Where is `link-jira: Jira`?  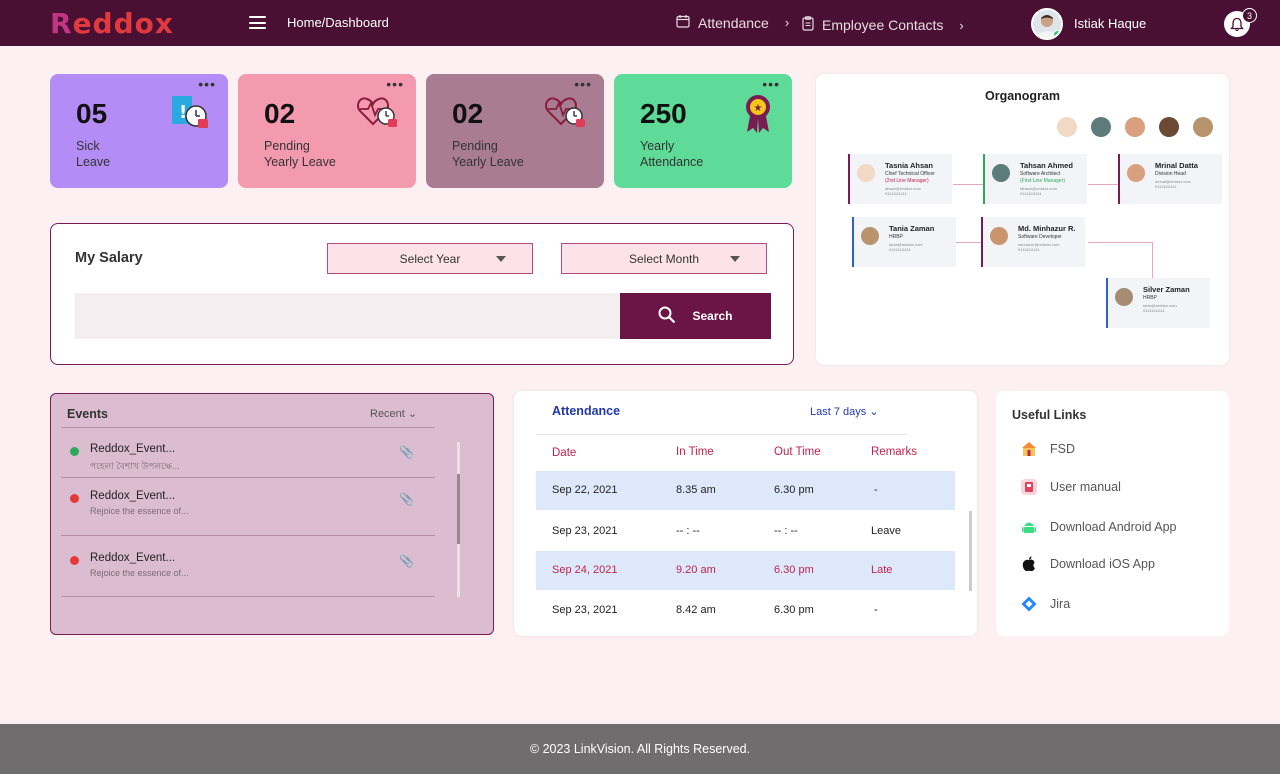
link-jira: Jira is located at coordinates (1045, 604).